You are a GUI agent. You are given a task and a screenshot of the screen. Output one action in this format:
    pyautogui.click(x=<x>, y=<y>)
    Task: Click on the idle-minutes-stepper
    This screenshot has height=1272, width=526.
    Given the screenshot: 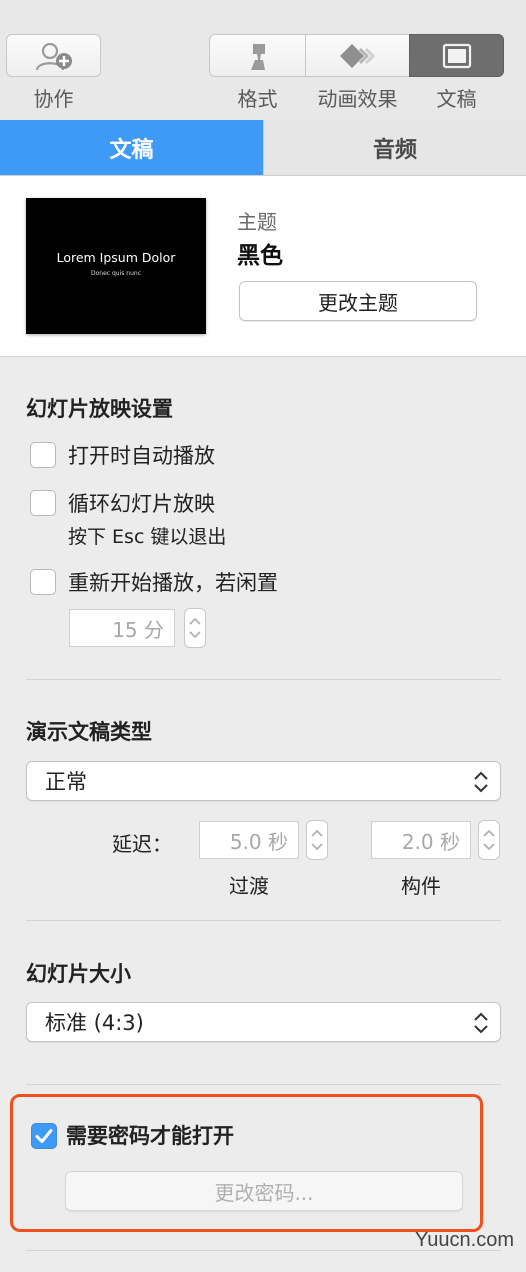 What is the action you would take?
    pyautogui.click(x=195, y=628)
    